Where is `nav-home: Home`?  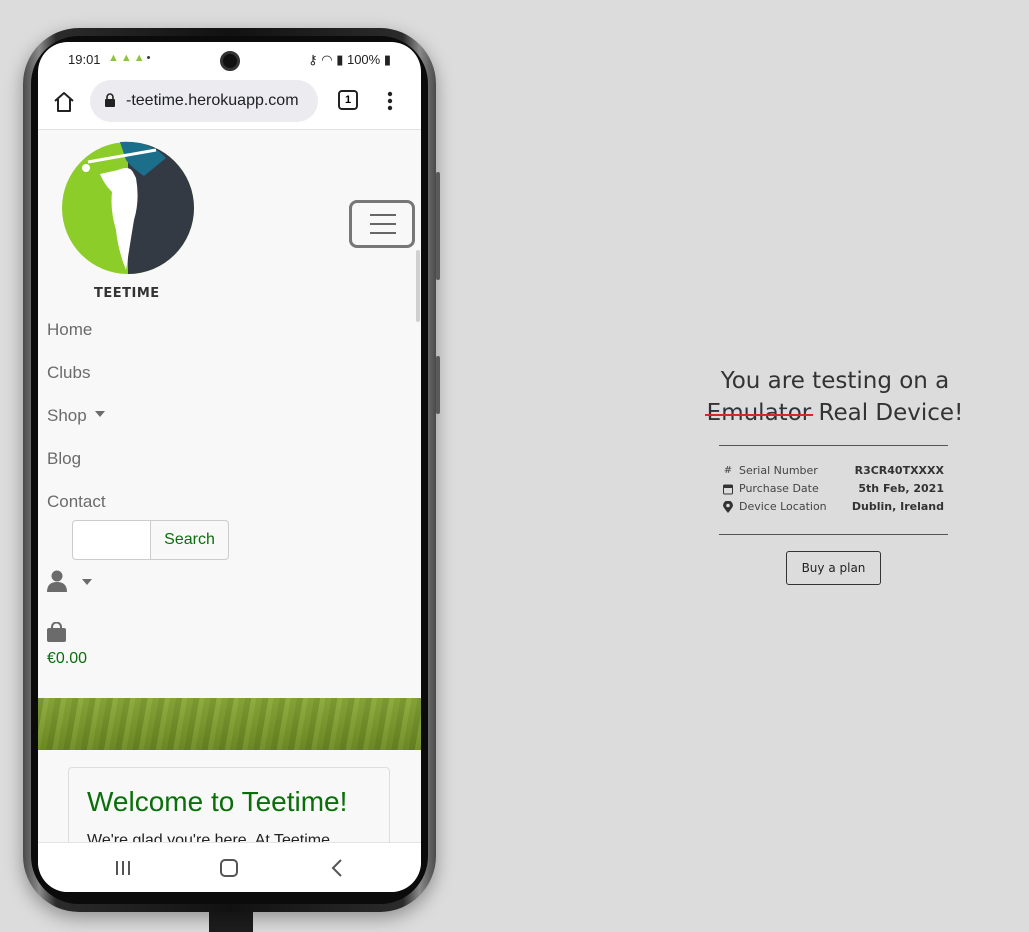 nav-home: Home is located at coordinates (76, 339).